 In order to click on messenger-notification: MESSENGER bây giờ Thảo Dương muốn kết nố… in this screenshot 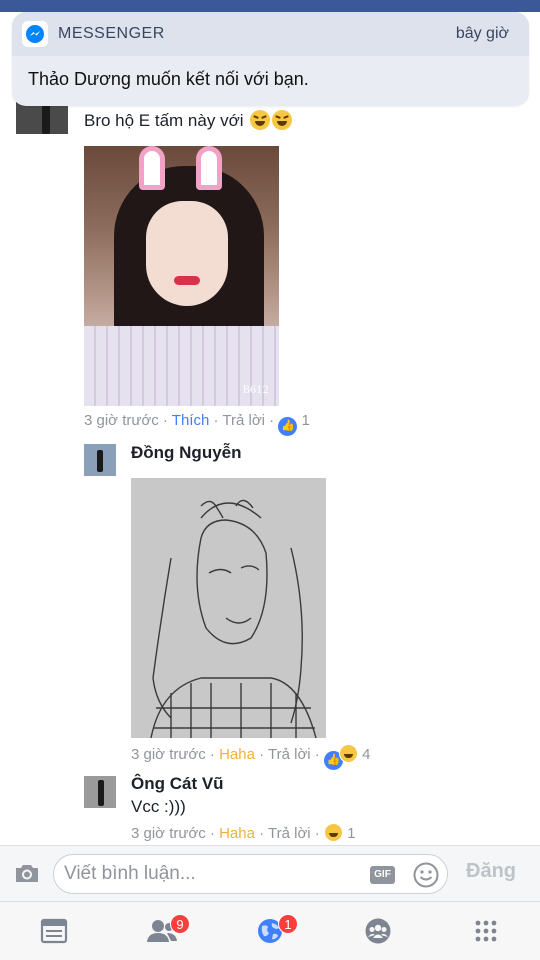, I will do `click(270, 59)`.